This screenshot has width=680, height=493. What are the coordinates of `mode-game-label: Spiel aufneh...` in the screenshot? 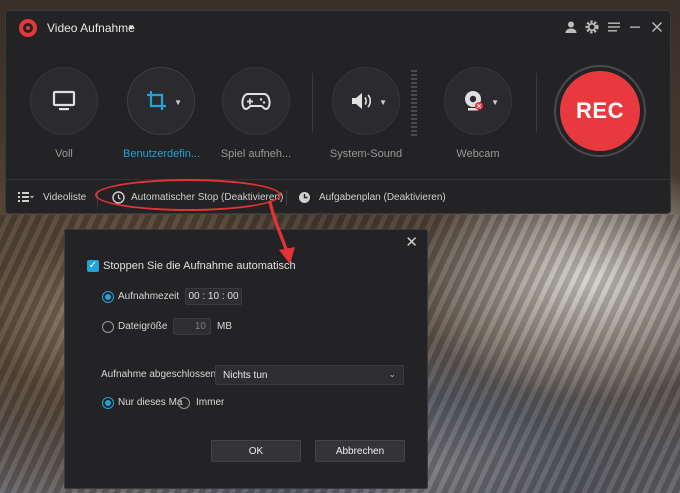 It's located at (256, 154).